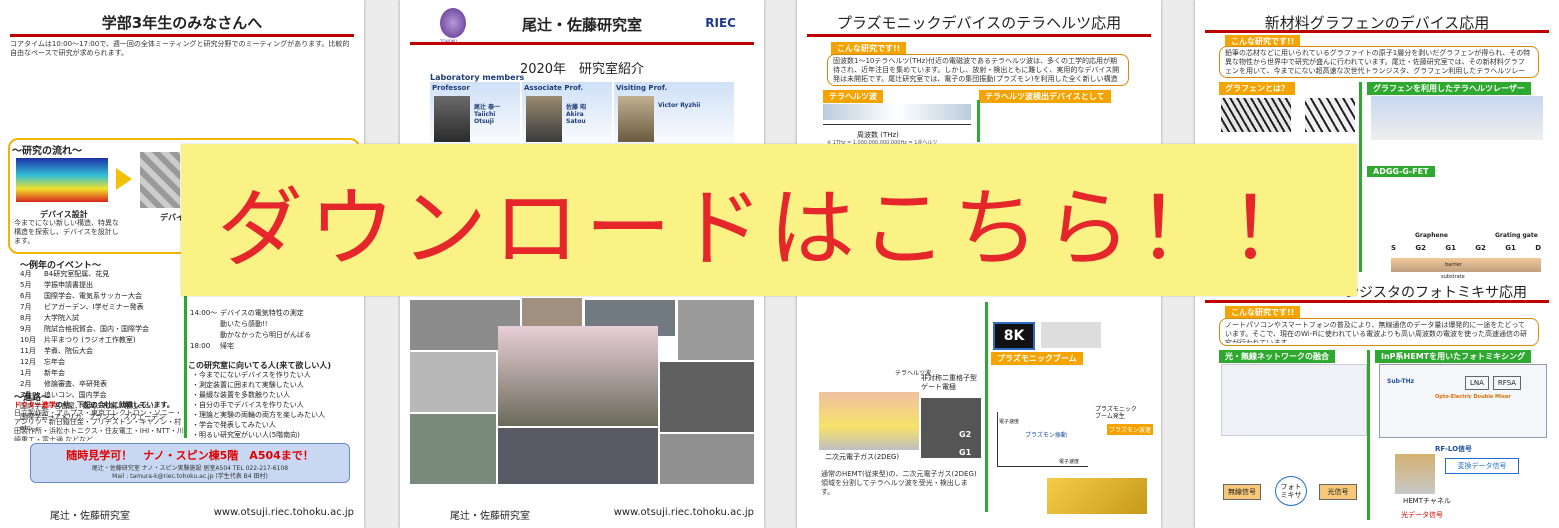  I want to click on professor-name: 尾辻 泰一 Taiichi Otsuji, so click(487, 114).